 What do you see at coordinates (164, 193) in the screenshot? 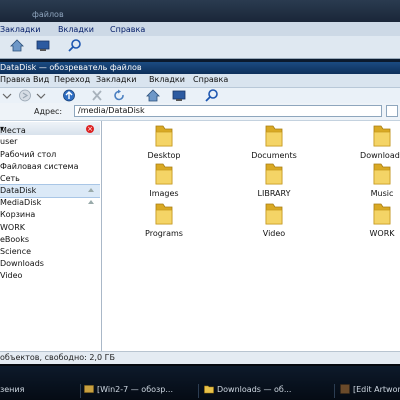
I see `folder-label: Images` at bounding box center [164, 193].